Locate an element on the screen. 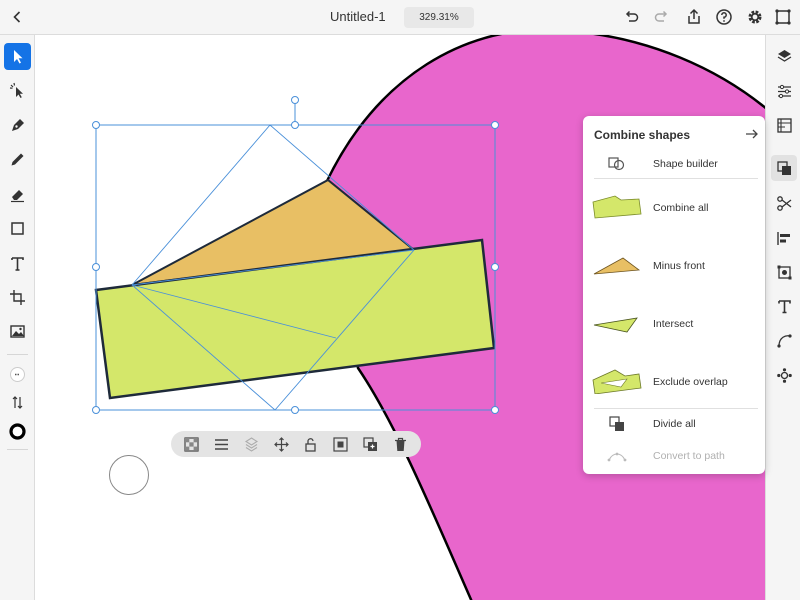 The height and width of the screenshot is (600, 800). image-icon is located at coordinates (17, 331).